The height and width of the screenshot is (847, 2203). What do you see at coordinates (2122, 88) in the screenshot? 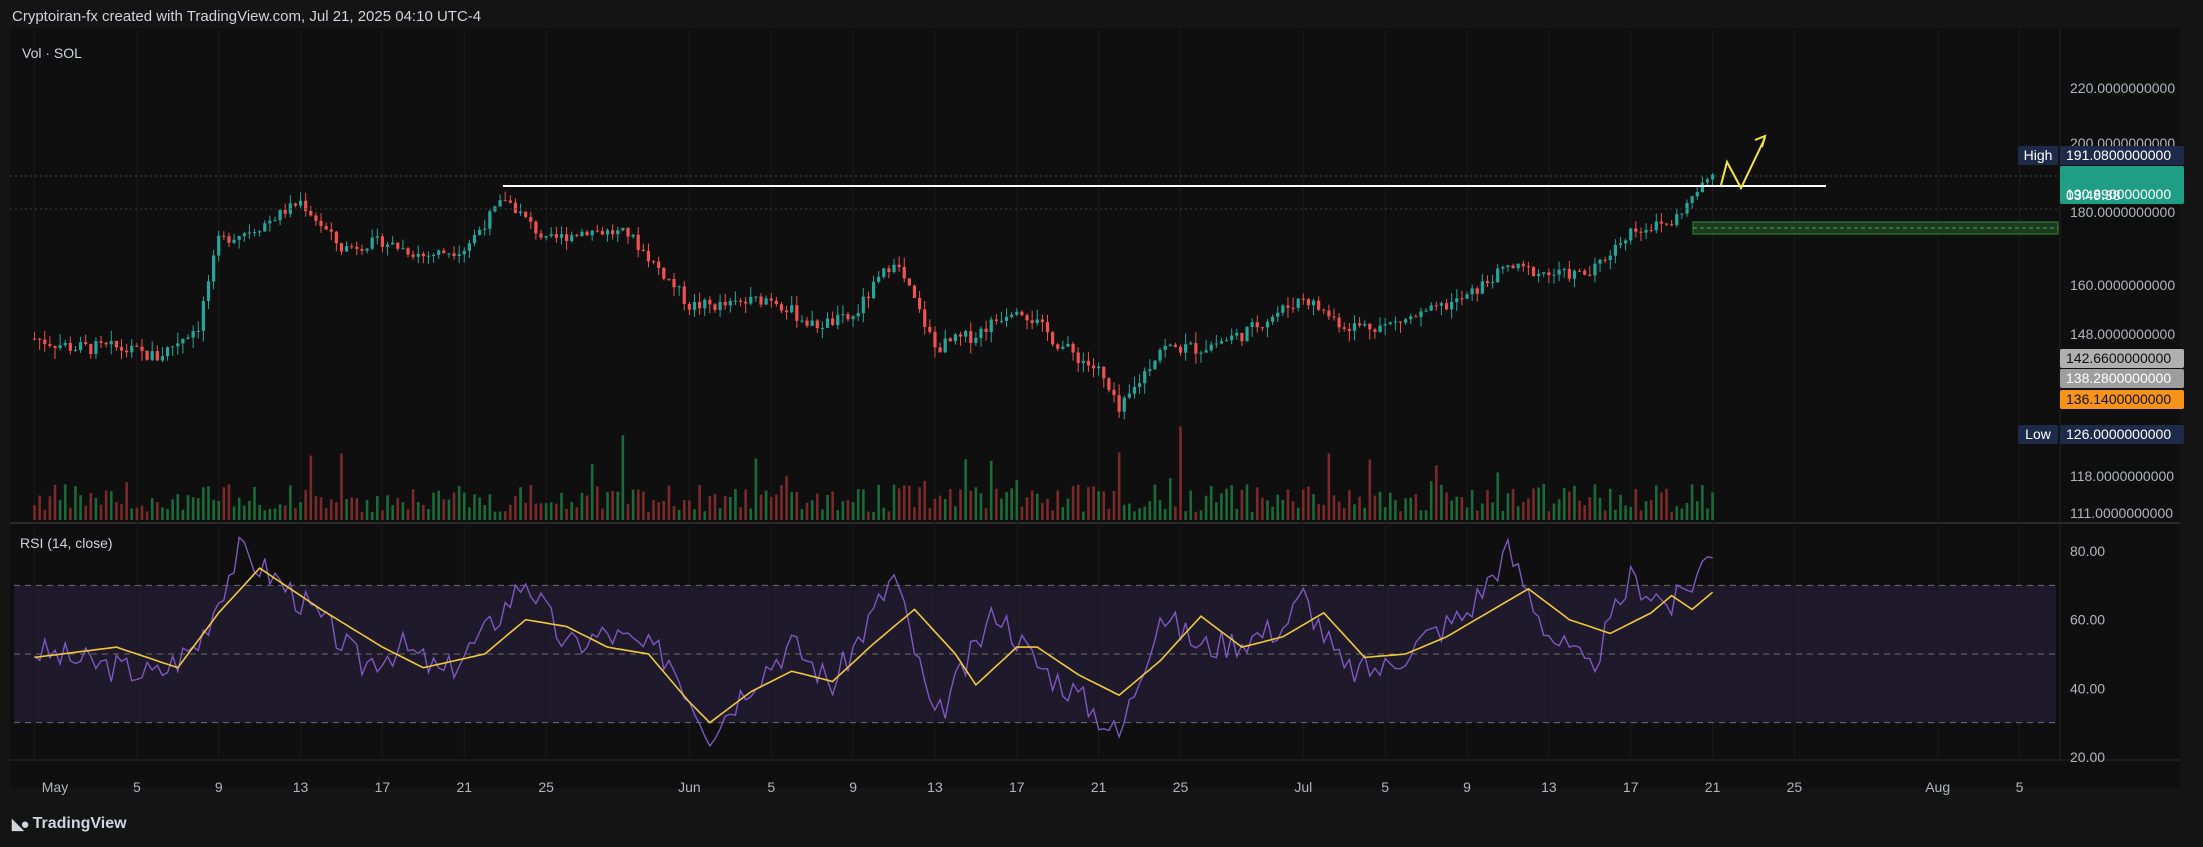
I see `price-tick: 220.0000000000` at bounding box center [2122, 88].